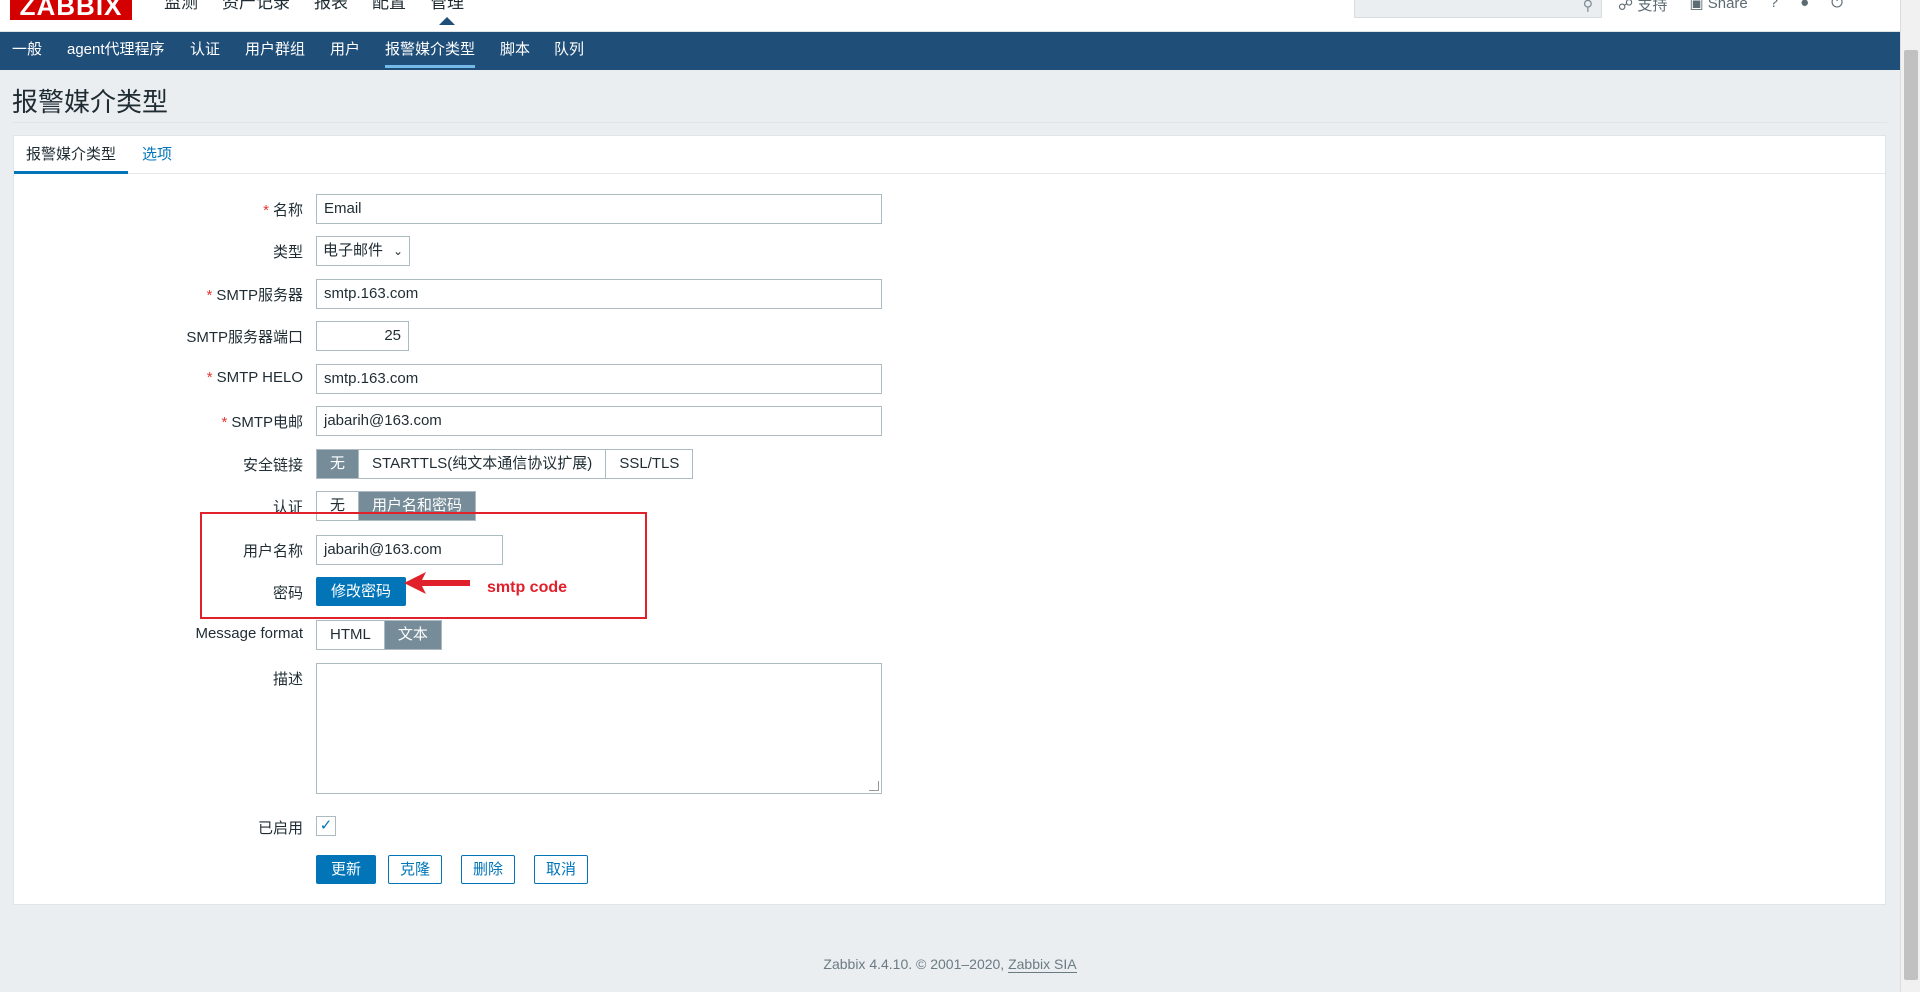 This screenshot has width=1920, height=992. I want to click on share-link: ▣ Share, so click(1718, 7).